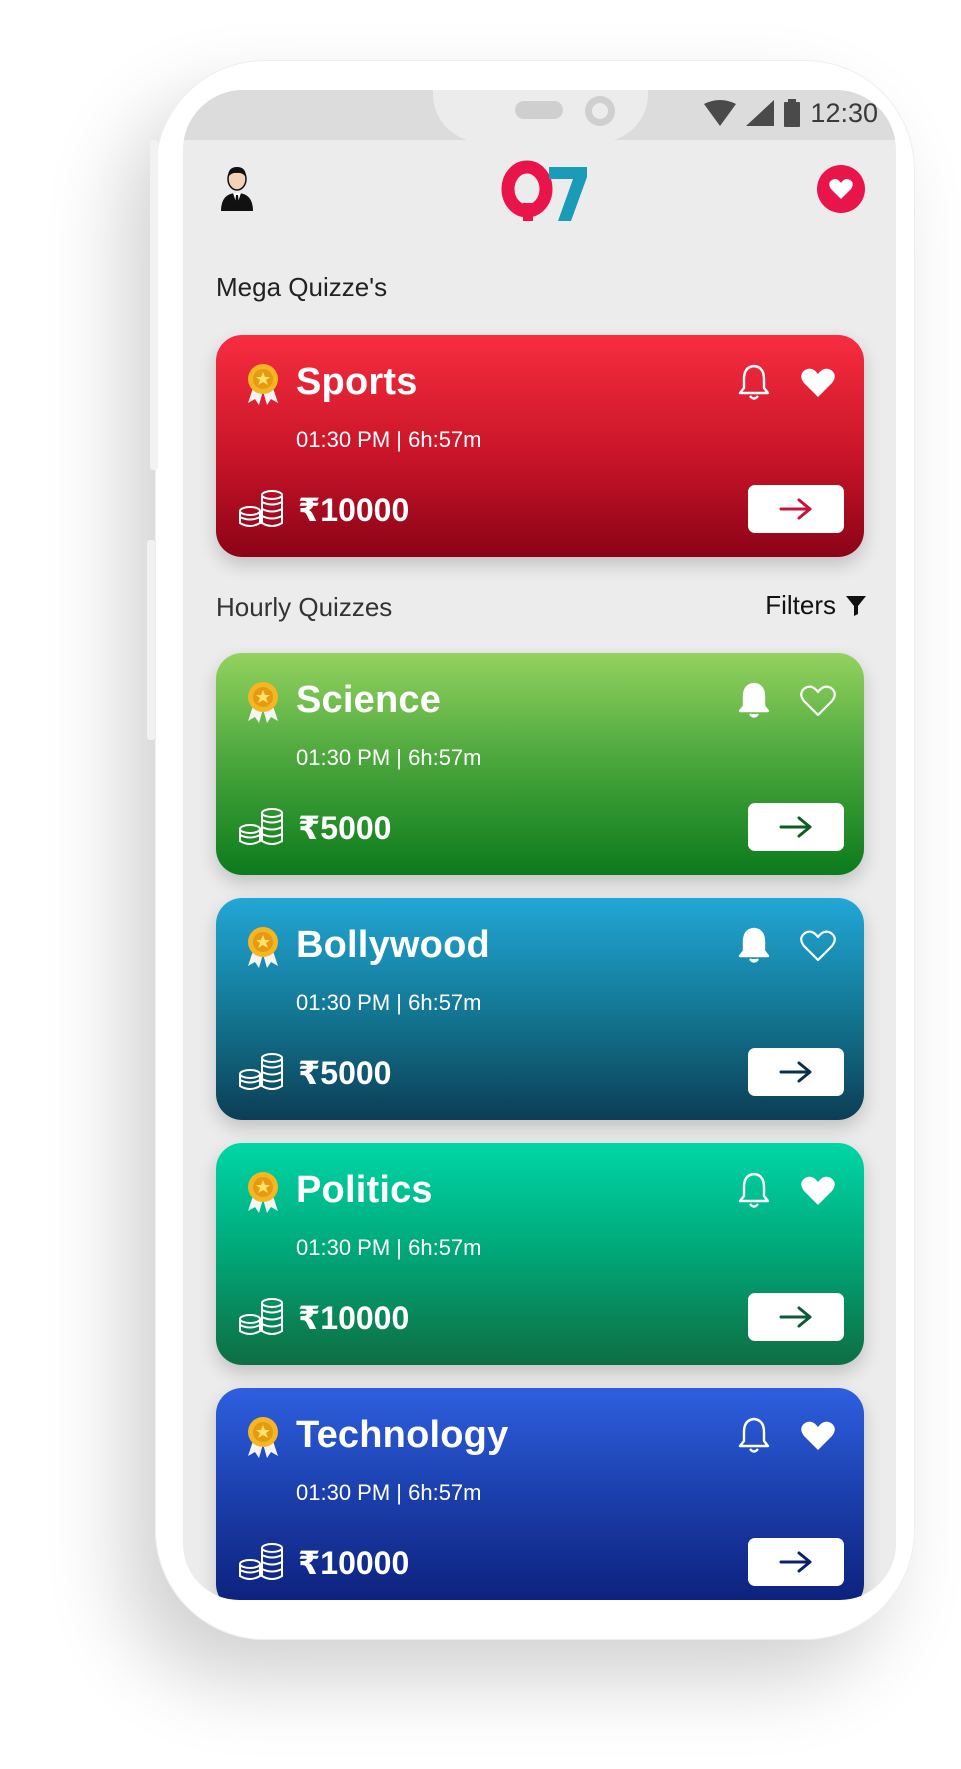  I want to click on q7-logo, so click(544, 190).